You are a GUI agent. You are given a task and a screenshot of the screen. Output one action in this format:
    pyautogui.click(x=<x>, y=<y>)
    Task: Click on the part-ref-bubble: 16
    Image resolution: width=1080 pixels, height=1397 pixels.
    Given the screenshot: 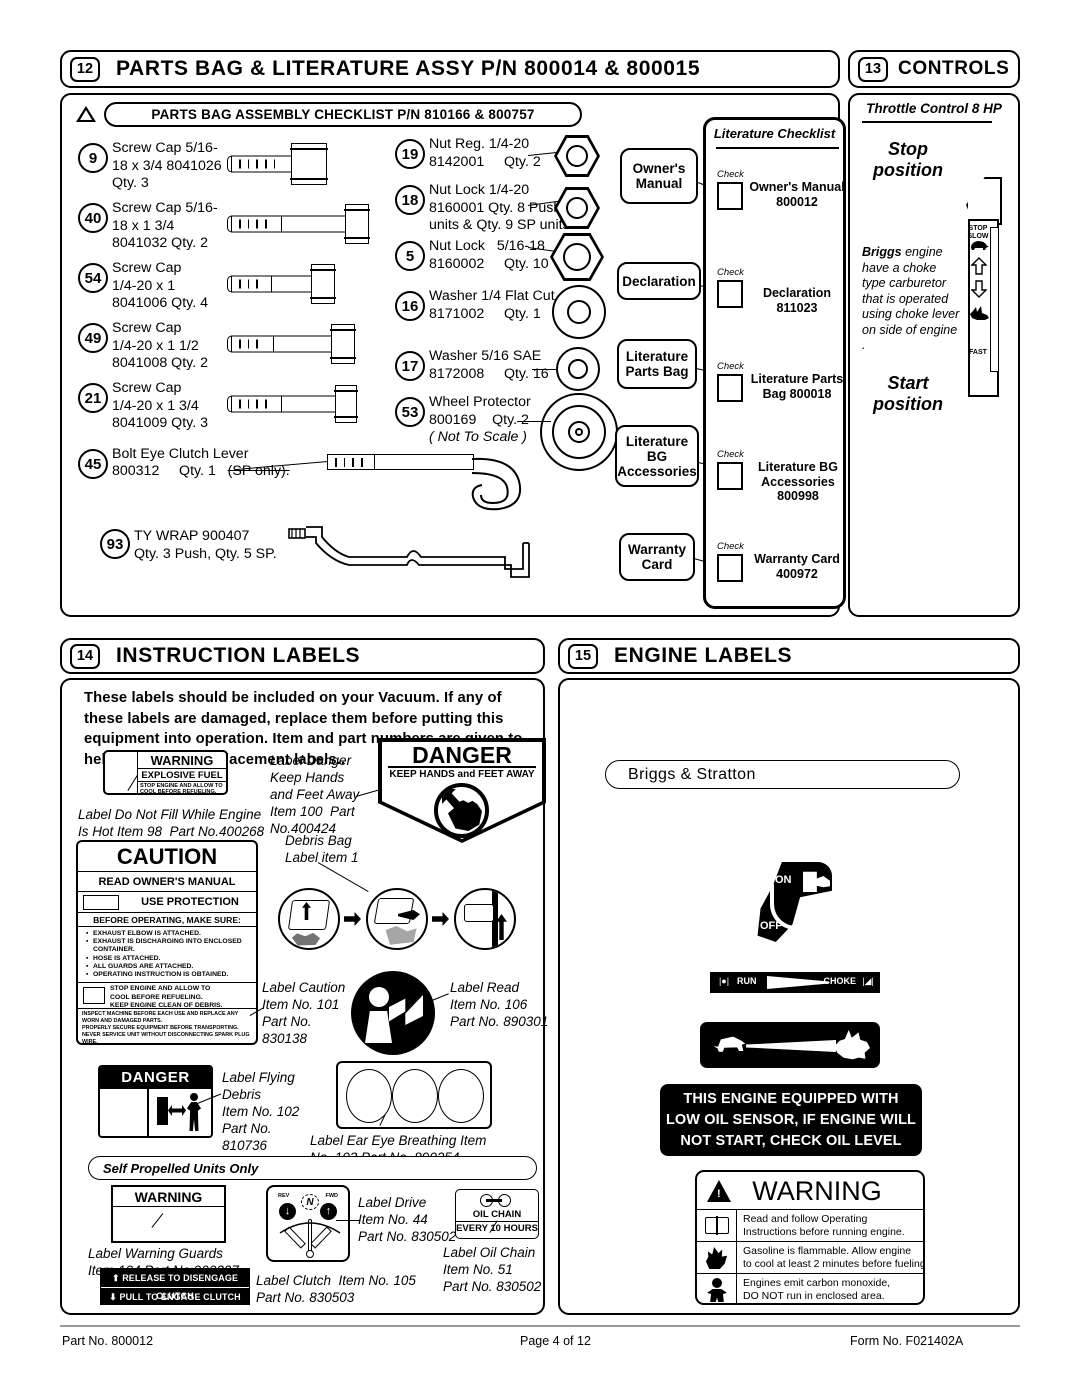 What is the action you would take?
    pyautogui.click(x=410, y=306)
    